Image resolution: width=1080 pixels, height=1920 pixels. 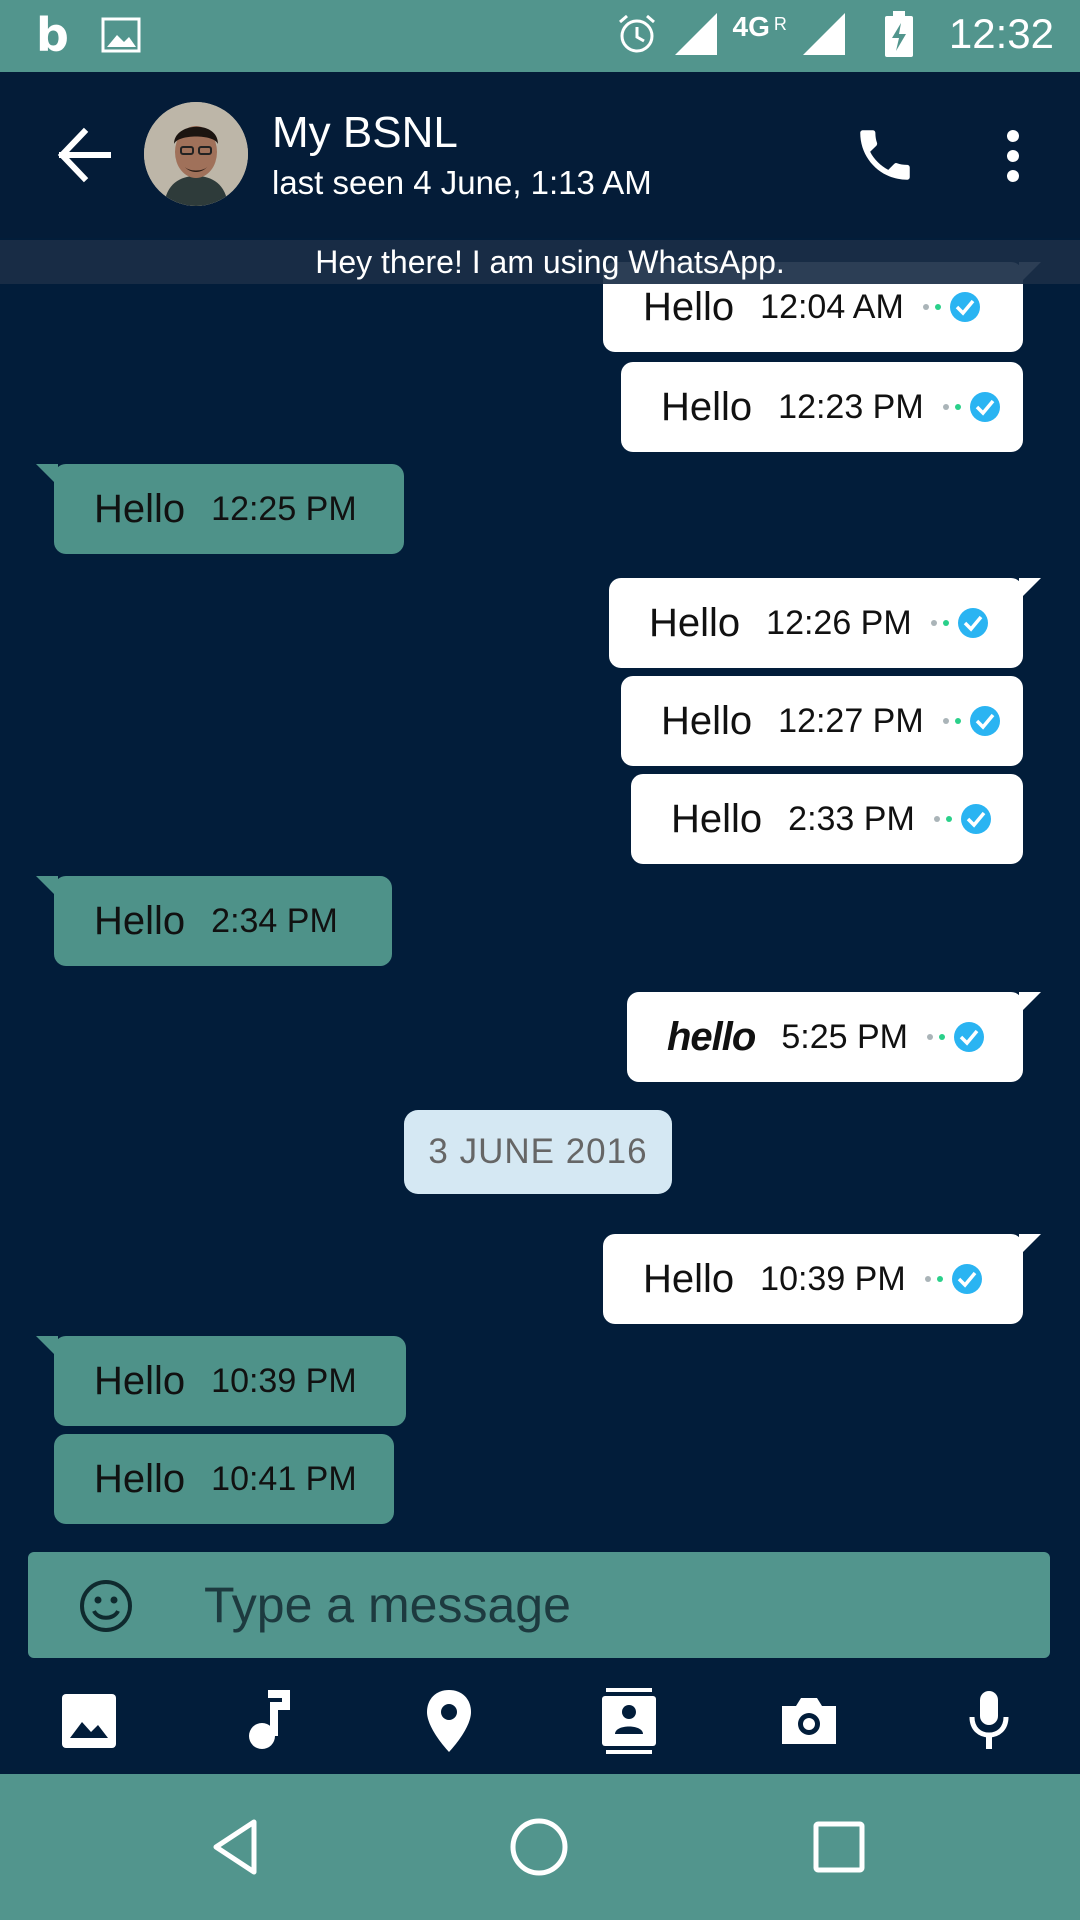 What do you see at coordinates (462, 183) in the screenshot?
I see `last-seen-status: last seen 4 June, 1:13 AM` at bounding box center [462, 183].